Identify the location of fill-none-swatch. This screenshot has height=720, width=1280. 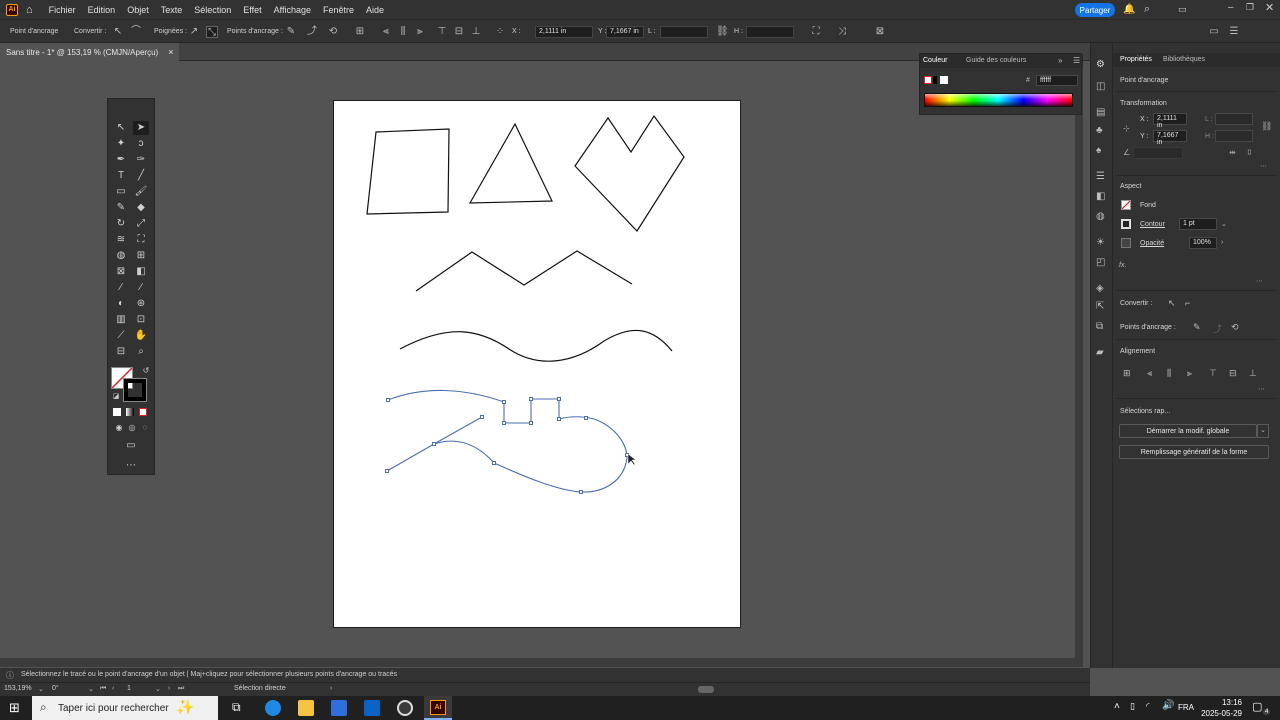
(928, 80).